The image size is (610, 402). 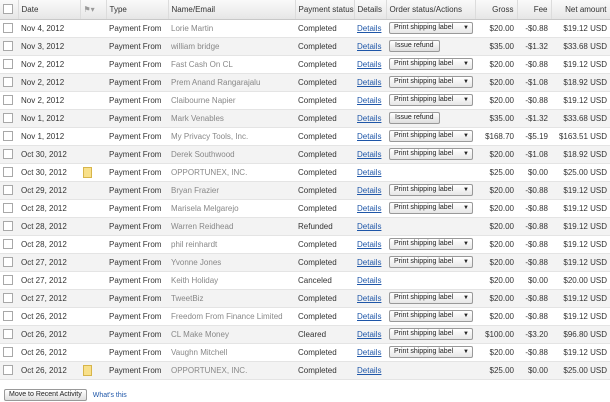 What do you see at coordinates (45, 395) in the screenshot?
I see `move-to-recent-activity-button: Move to Recent Activity` at bounding box center [45, 395].